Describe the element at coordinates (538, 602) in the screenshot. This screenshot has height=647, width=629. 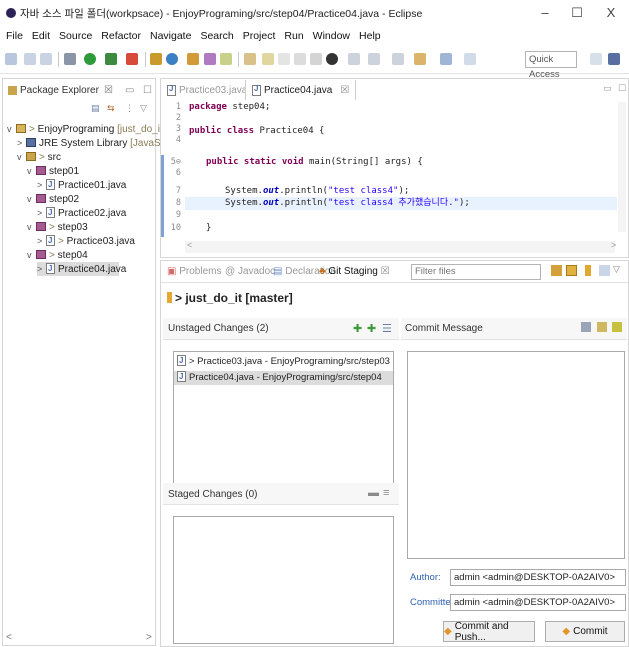
I see `committer-field: admin <admin@DESKTOP-0A2AIV0>` at that location.